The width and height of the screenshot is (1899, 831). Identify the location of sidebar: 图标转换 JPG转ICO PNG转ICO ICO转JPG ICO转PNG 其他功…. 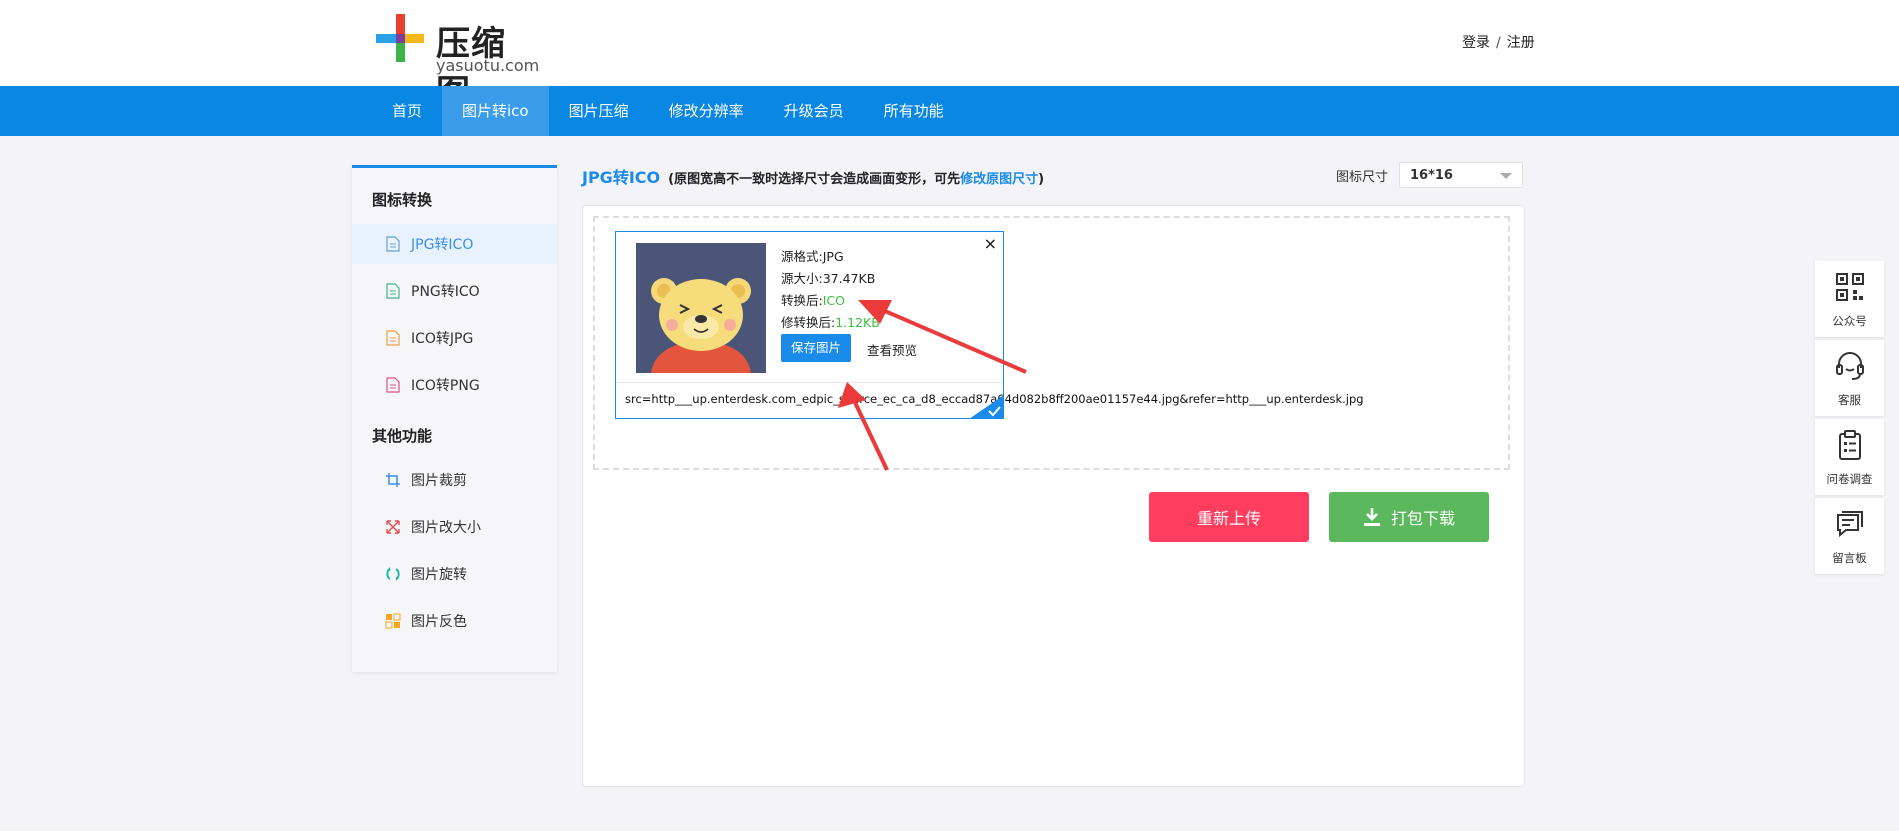
(454, 418).